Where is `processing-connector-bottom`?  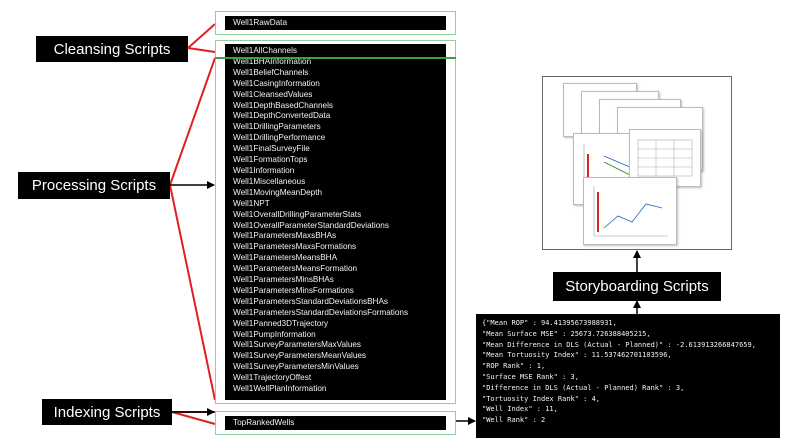 processing-connector-bottom is located at coordinates (192, 292).